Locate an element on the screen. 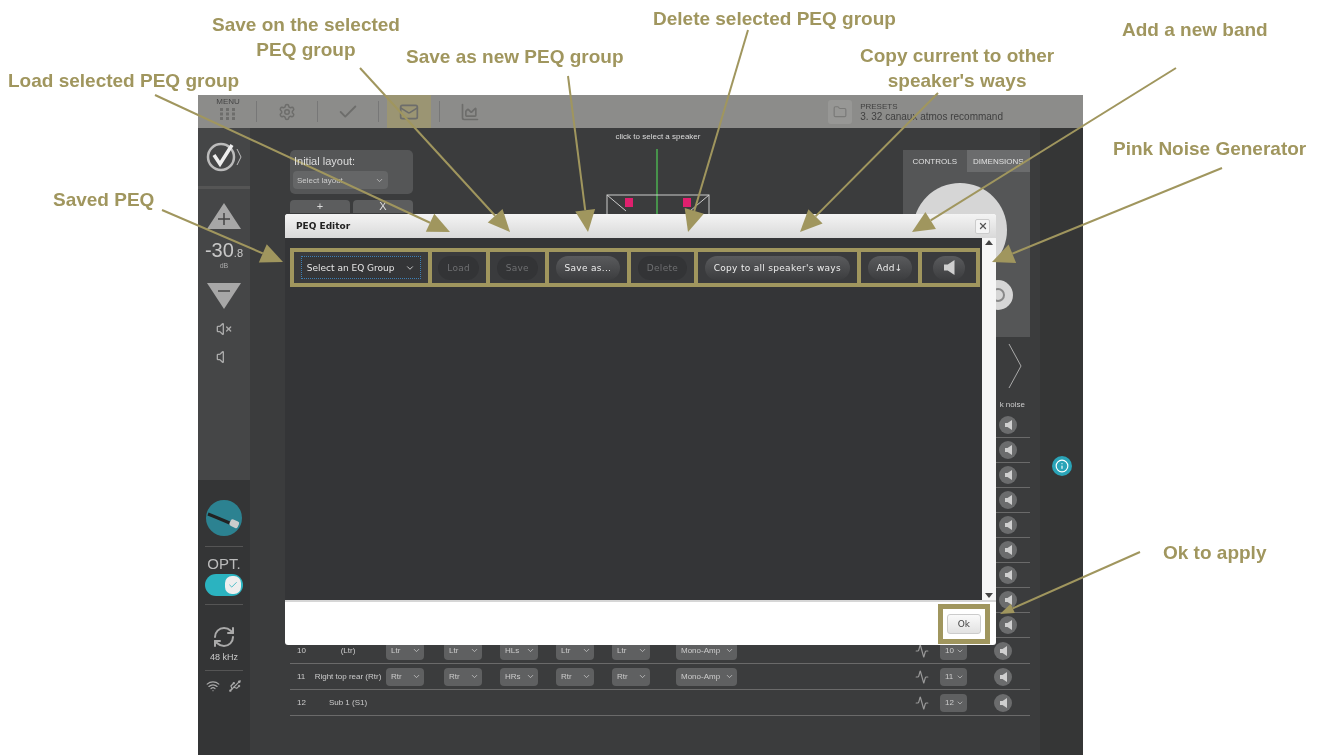 This screenshot has width=1339, height=755. chart-icon is located at coordinates (470, 111).